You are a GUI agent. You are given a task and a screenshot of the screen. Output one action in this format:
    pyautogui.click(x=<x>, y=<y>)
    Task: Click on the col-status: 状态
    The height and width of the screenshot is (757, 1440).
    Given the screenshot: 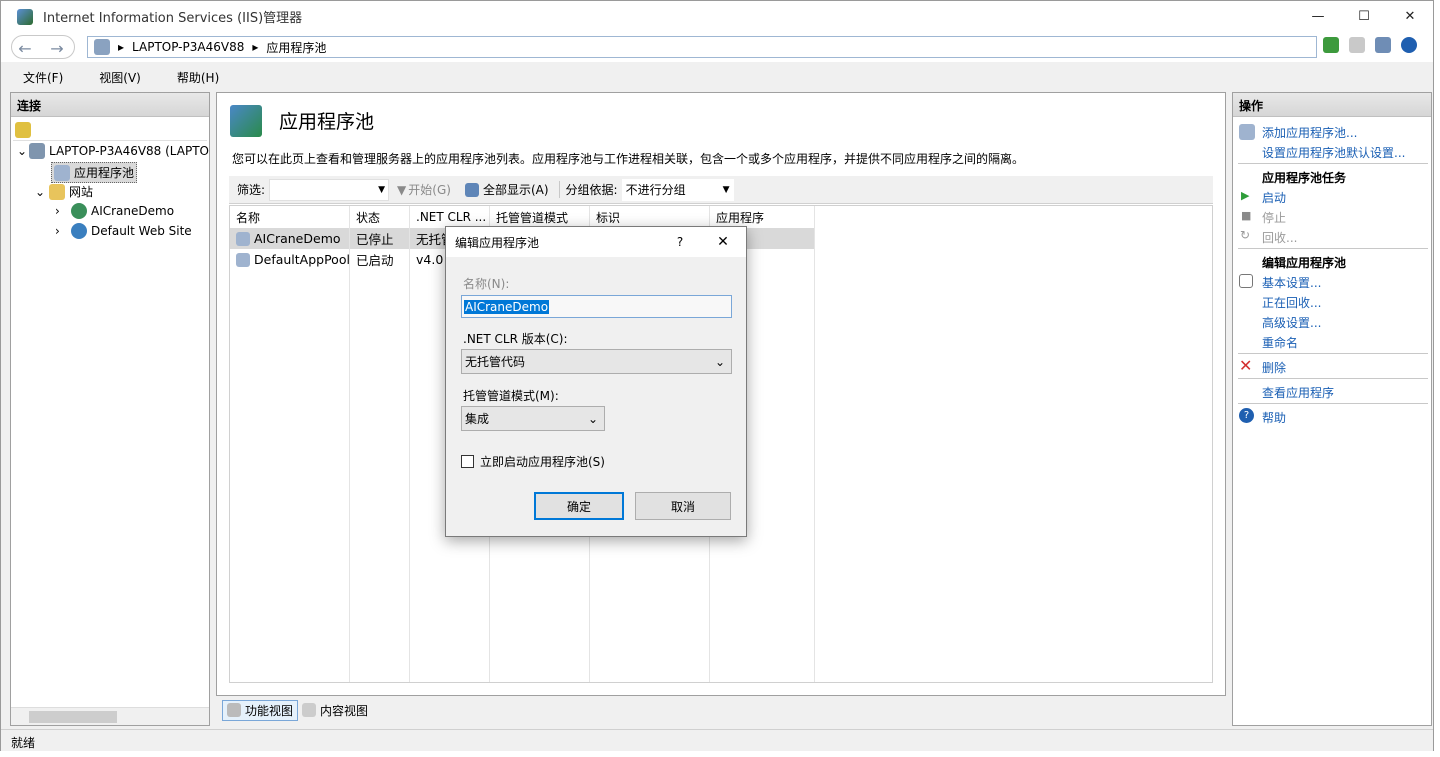 What is the action you would take?
    pyautogui.click(x=380, y=217)
    